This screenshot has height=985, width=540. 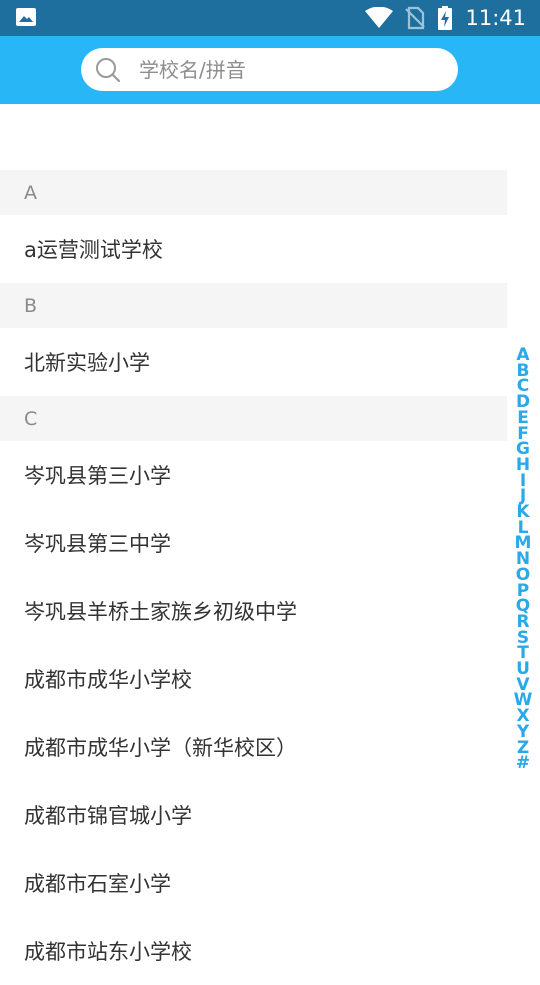 I want to click on image-notification-icon, so click(x=26, y=17).